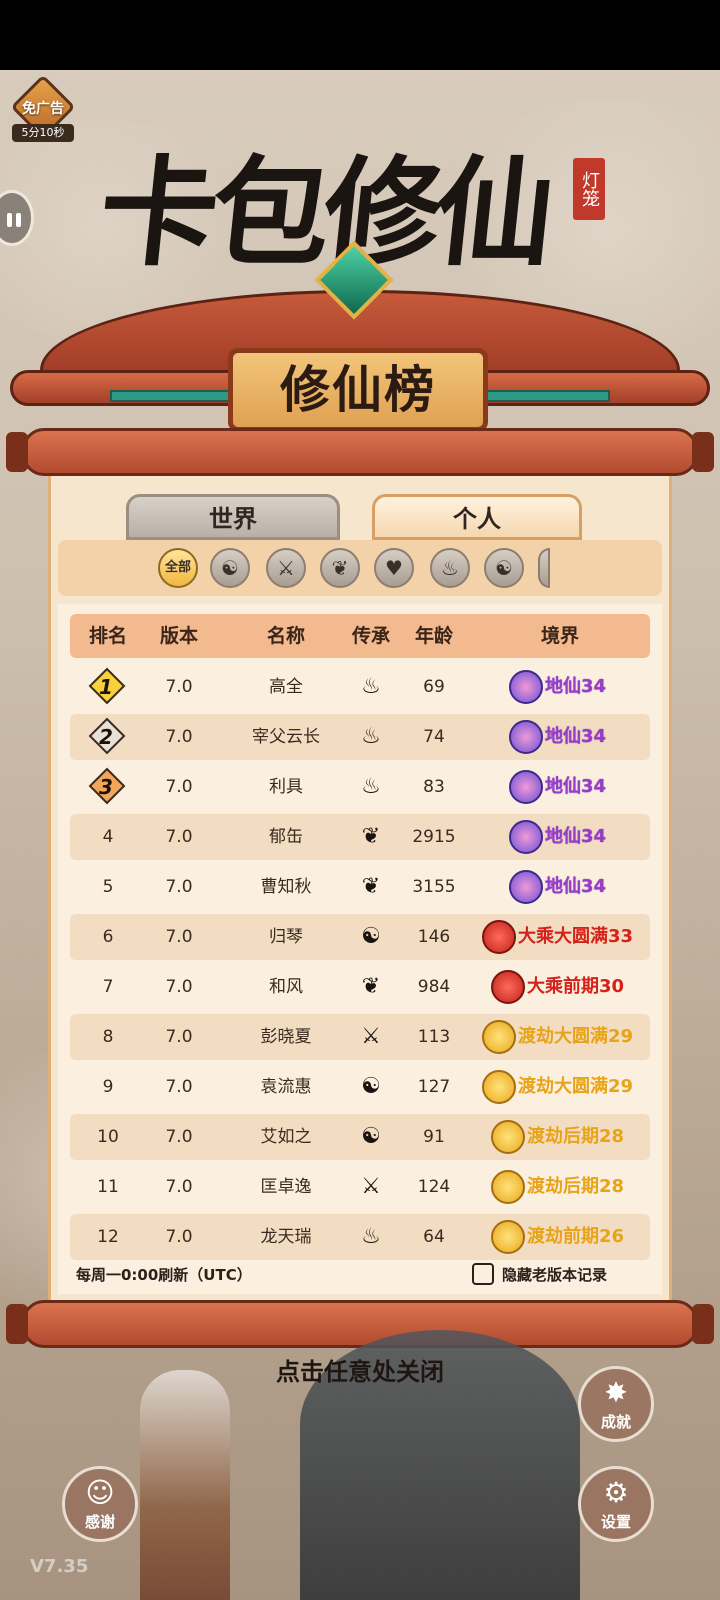 The image size is (720, 1600). I want to click on settings-button: ⚙ 设置, so click(616, 1504).